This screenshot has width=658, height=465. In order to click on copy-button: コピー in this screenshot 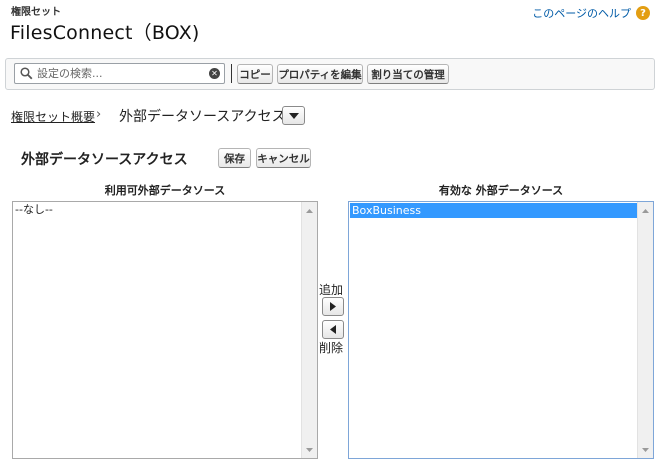, I will do `click(255, 74)`.